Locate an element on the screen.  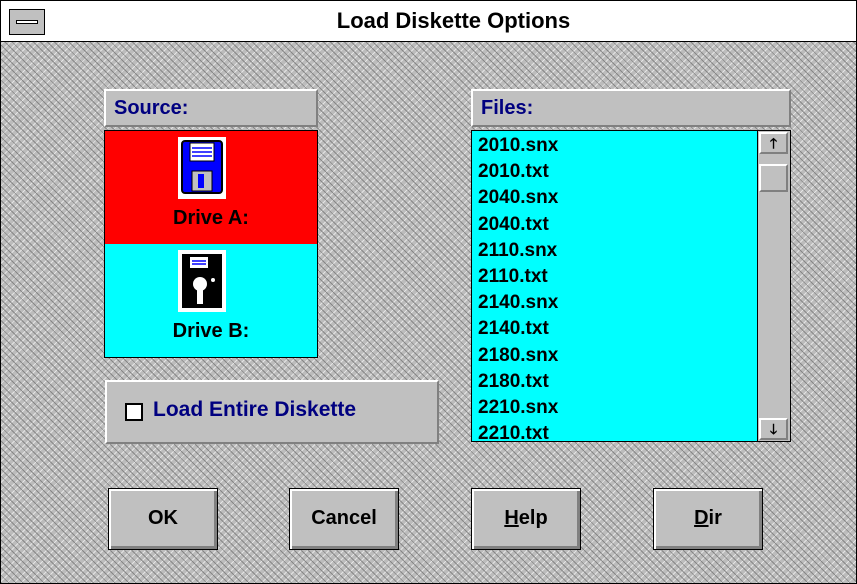
drive-b-label: Drive B: is located at coordinates (211, 331).